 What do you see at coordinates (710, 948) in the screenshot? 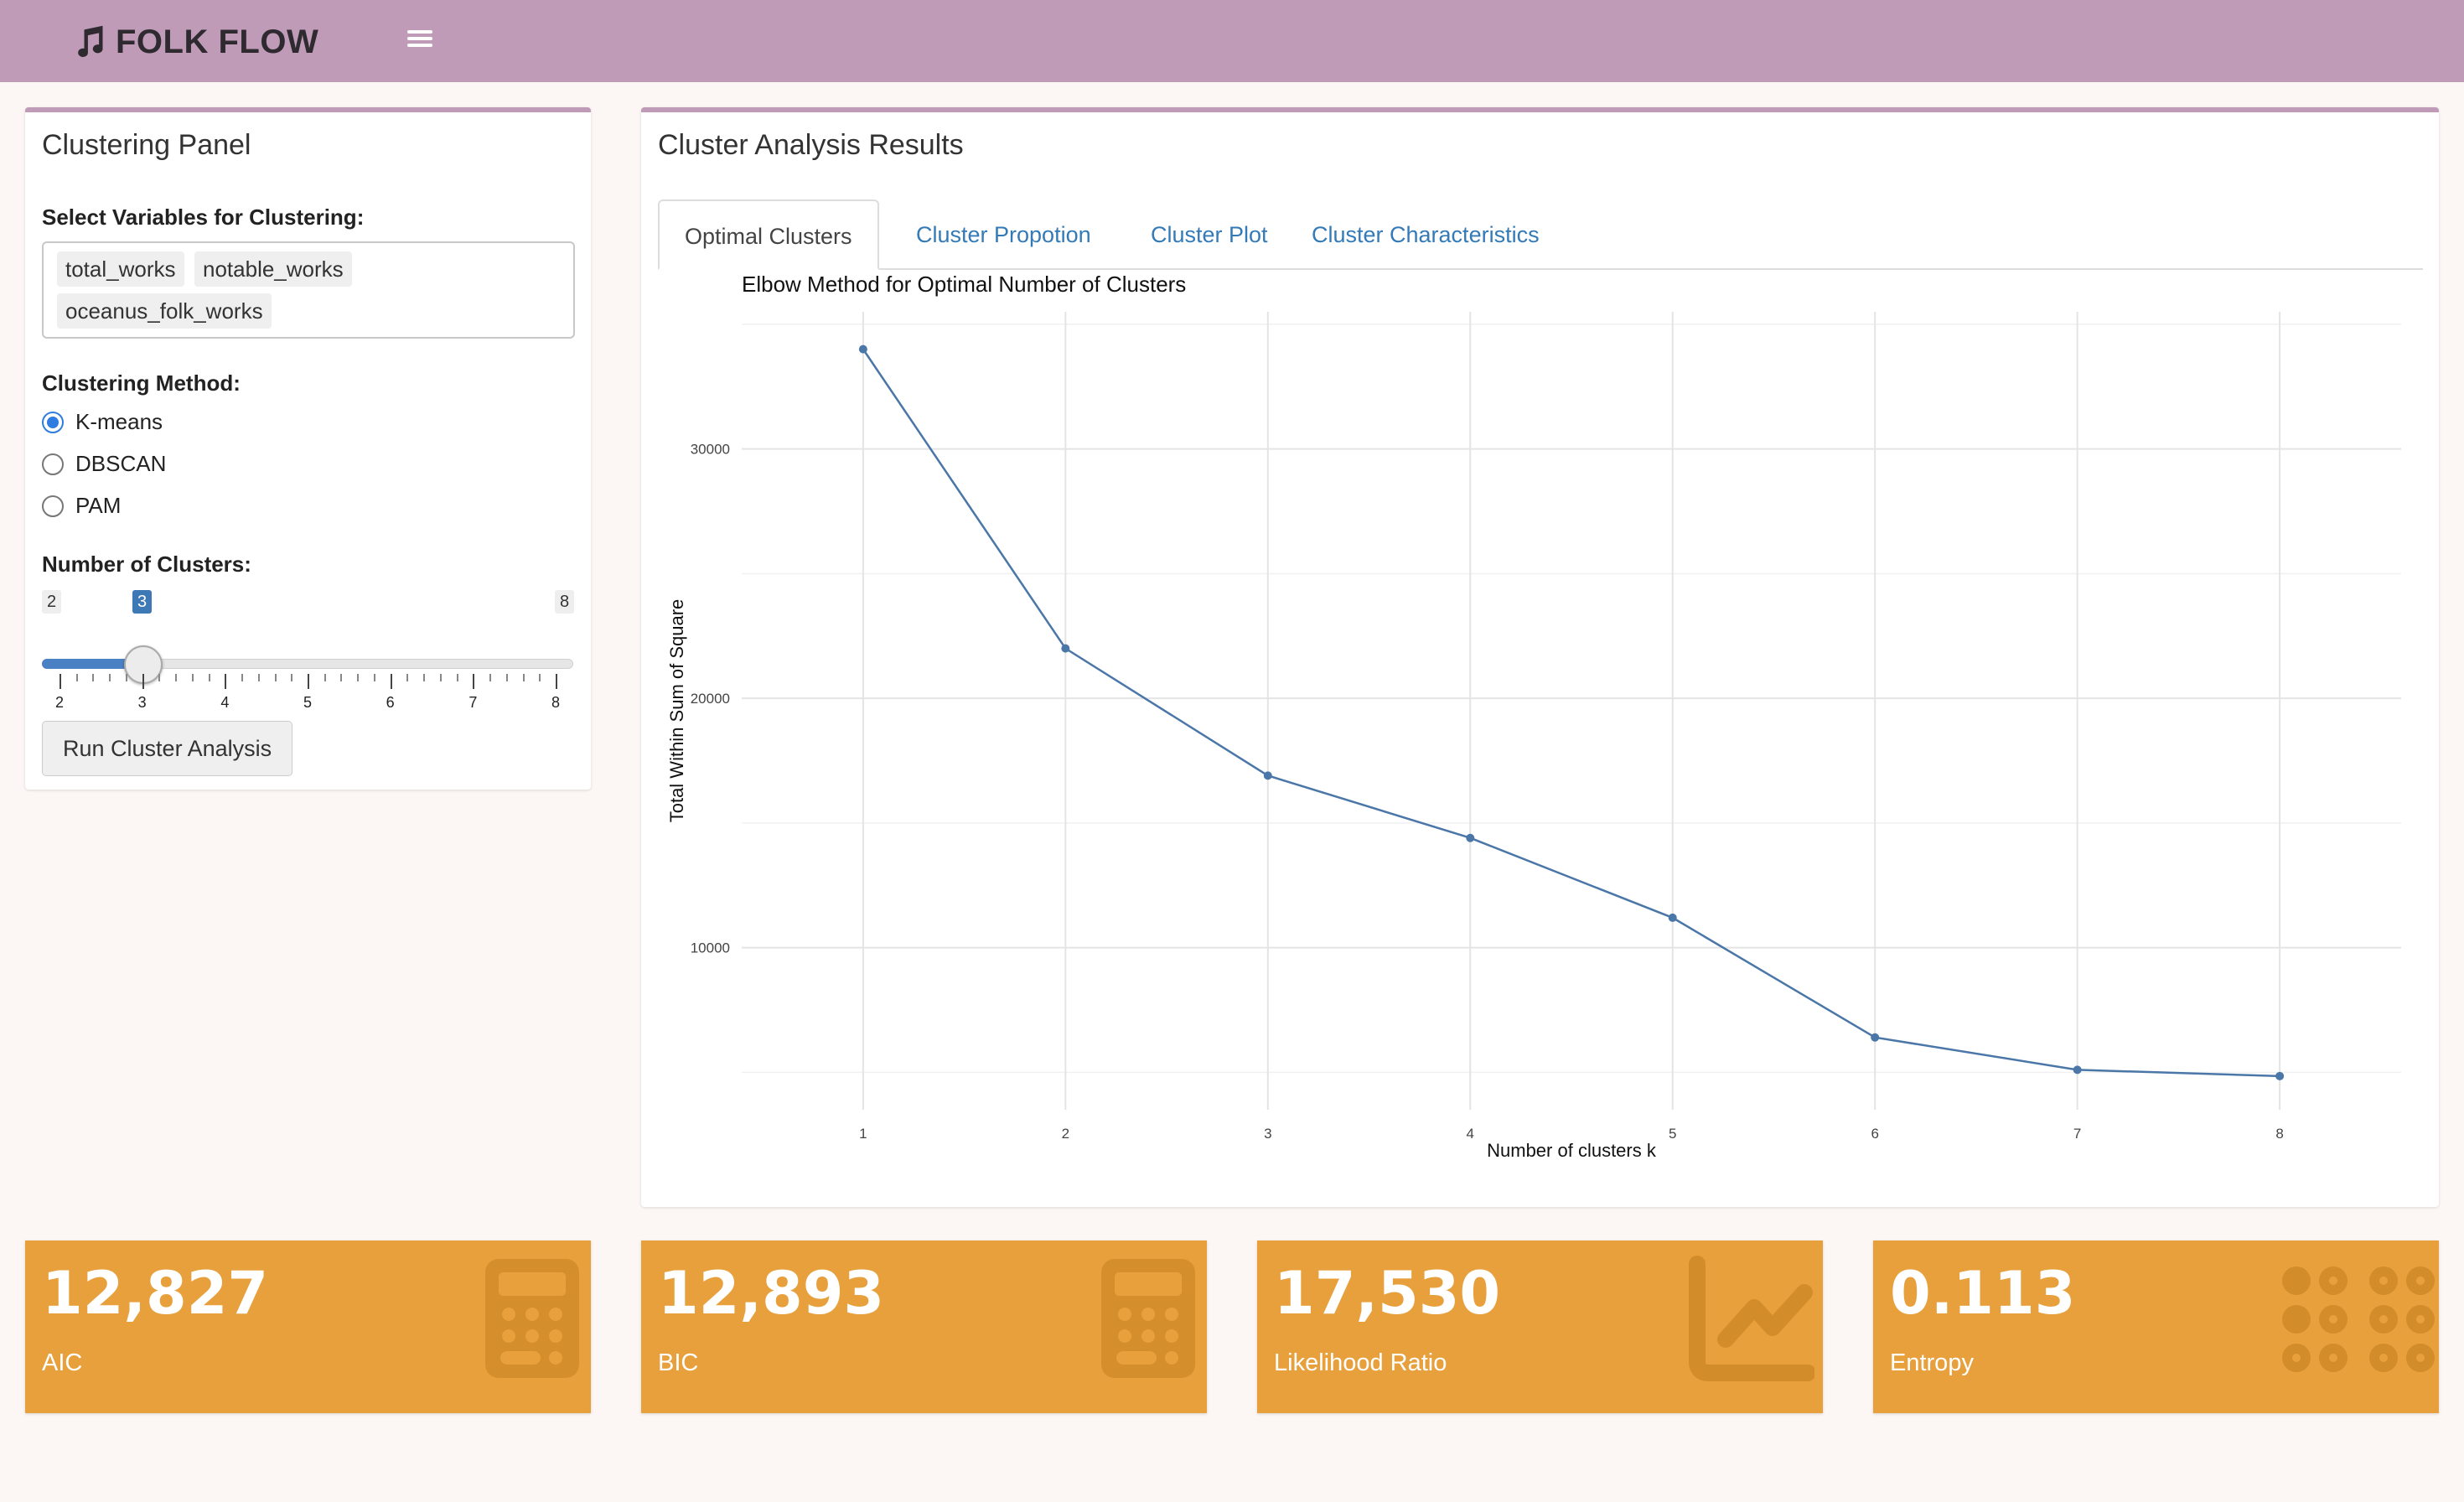
I see `y-tick-label: 10000` at bounding box center [710, 948].